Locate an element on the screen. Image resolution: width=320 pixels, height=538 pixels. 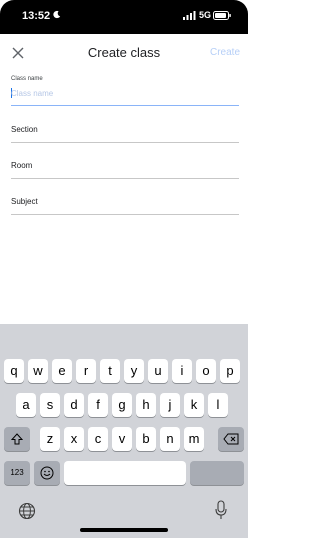
key: q is located at coordinates (14, 371).